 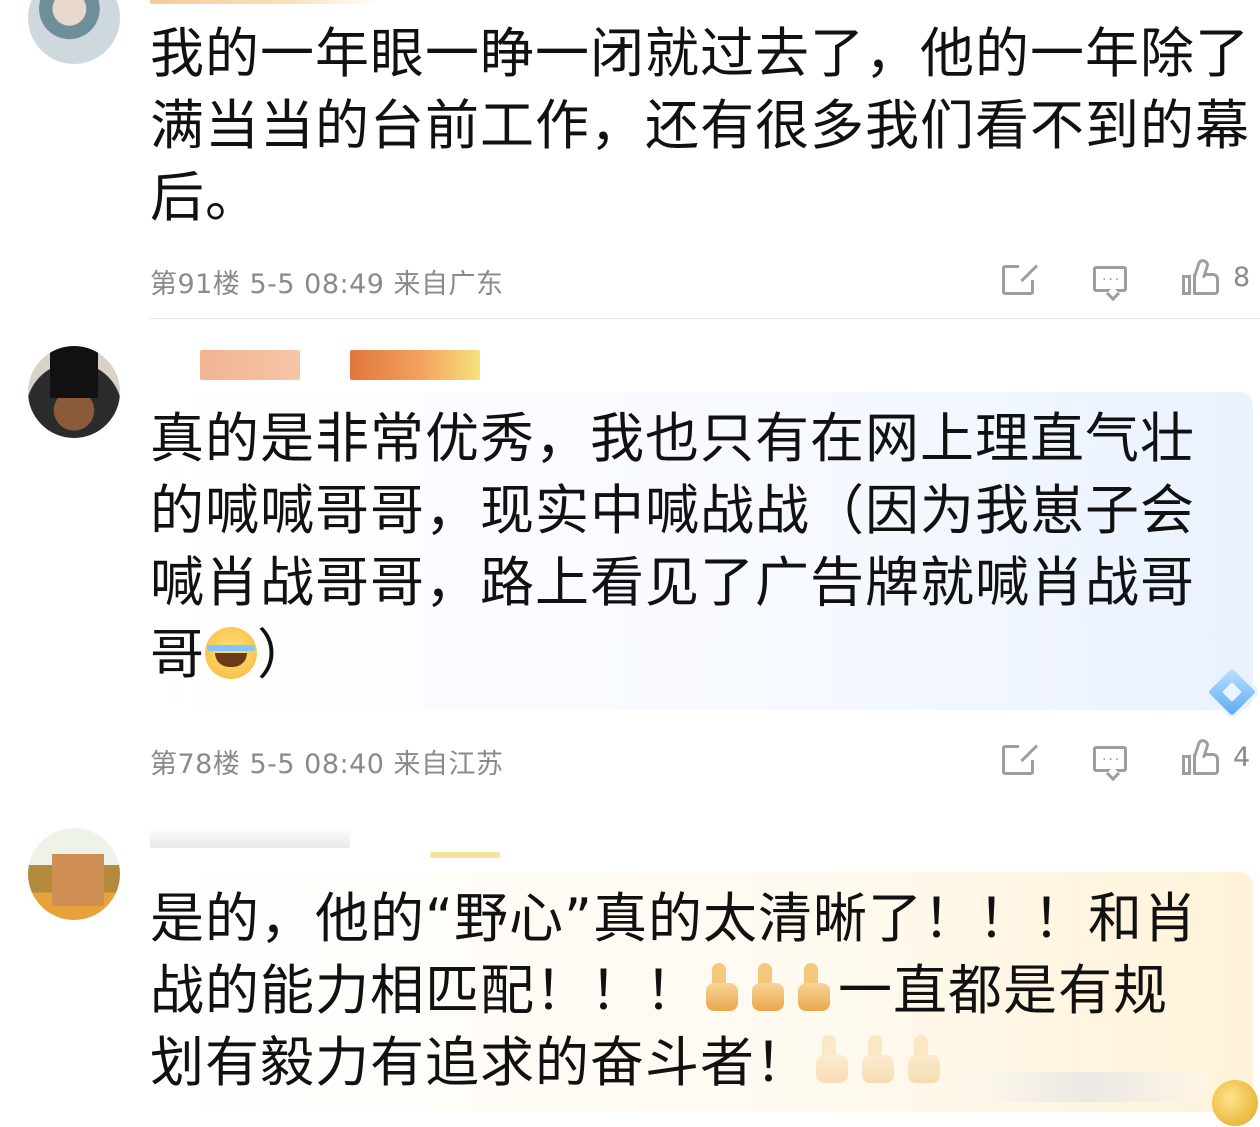 What do you see at coordinates (284, 654) in the screenshot?
I see `comment-text: ）` at bounding box center [284, 654].